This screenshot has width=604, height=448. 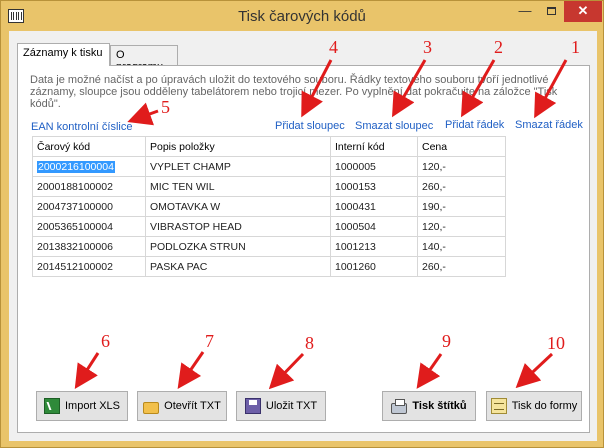 What do you see at coordinates (439, 406) in the screenshot?
I see `print-labels-label: Tisk štítků` at bounding box center [439, 406].